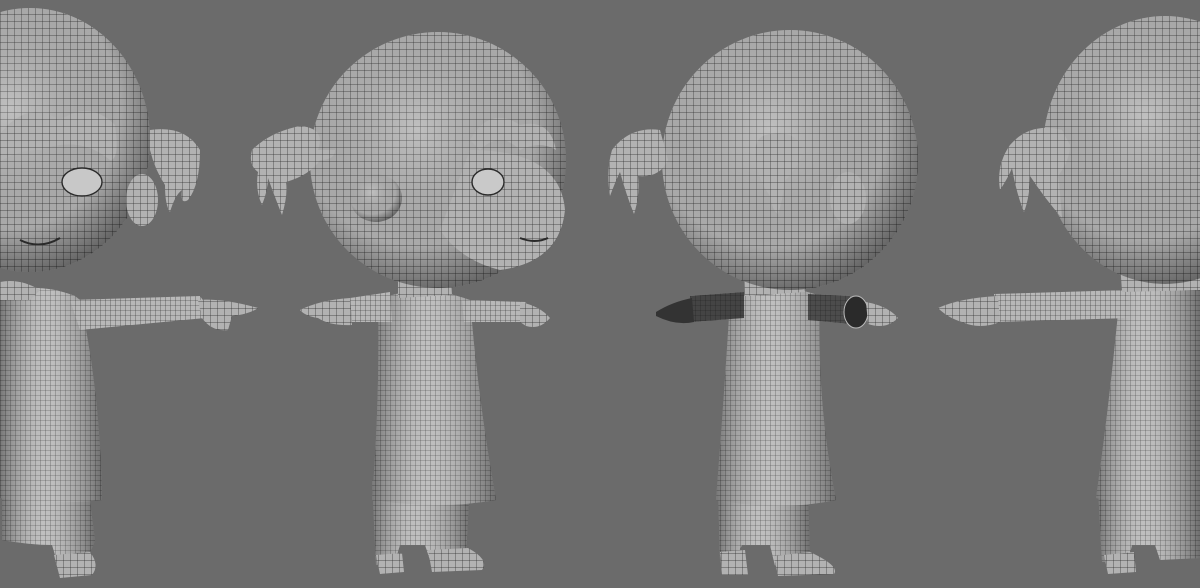 This screenshot has width=1200, height=588. Describe the element at coordinates (495, 311) in the screenshot. I see `arm-right` at that location.